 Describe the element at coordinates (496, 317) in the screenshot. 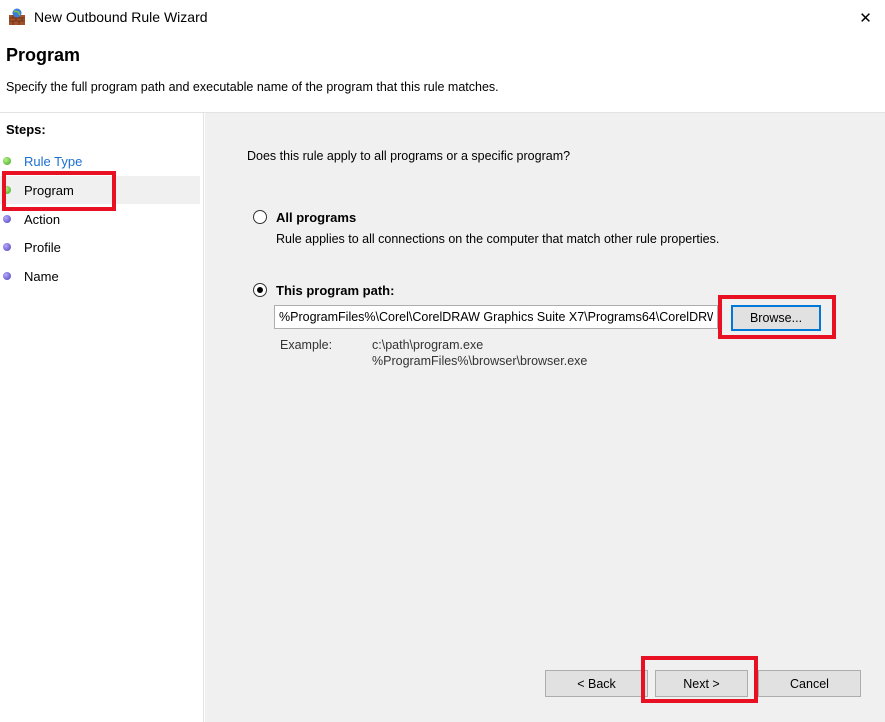

I see `program-path-input` at that location.